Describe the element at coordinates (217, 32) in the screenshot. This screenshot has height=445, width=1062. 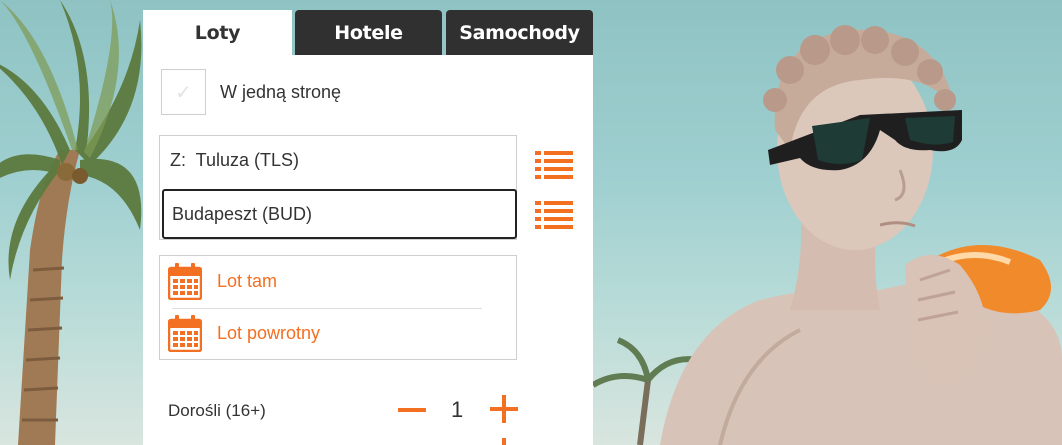
I see `tab-flights: Loty` at that location.